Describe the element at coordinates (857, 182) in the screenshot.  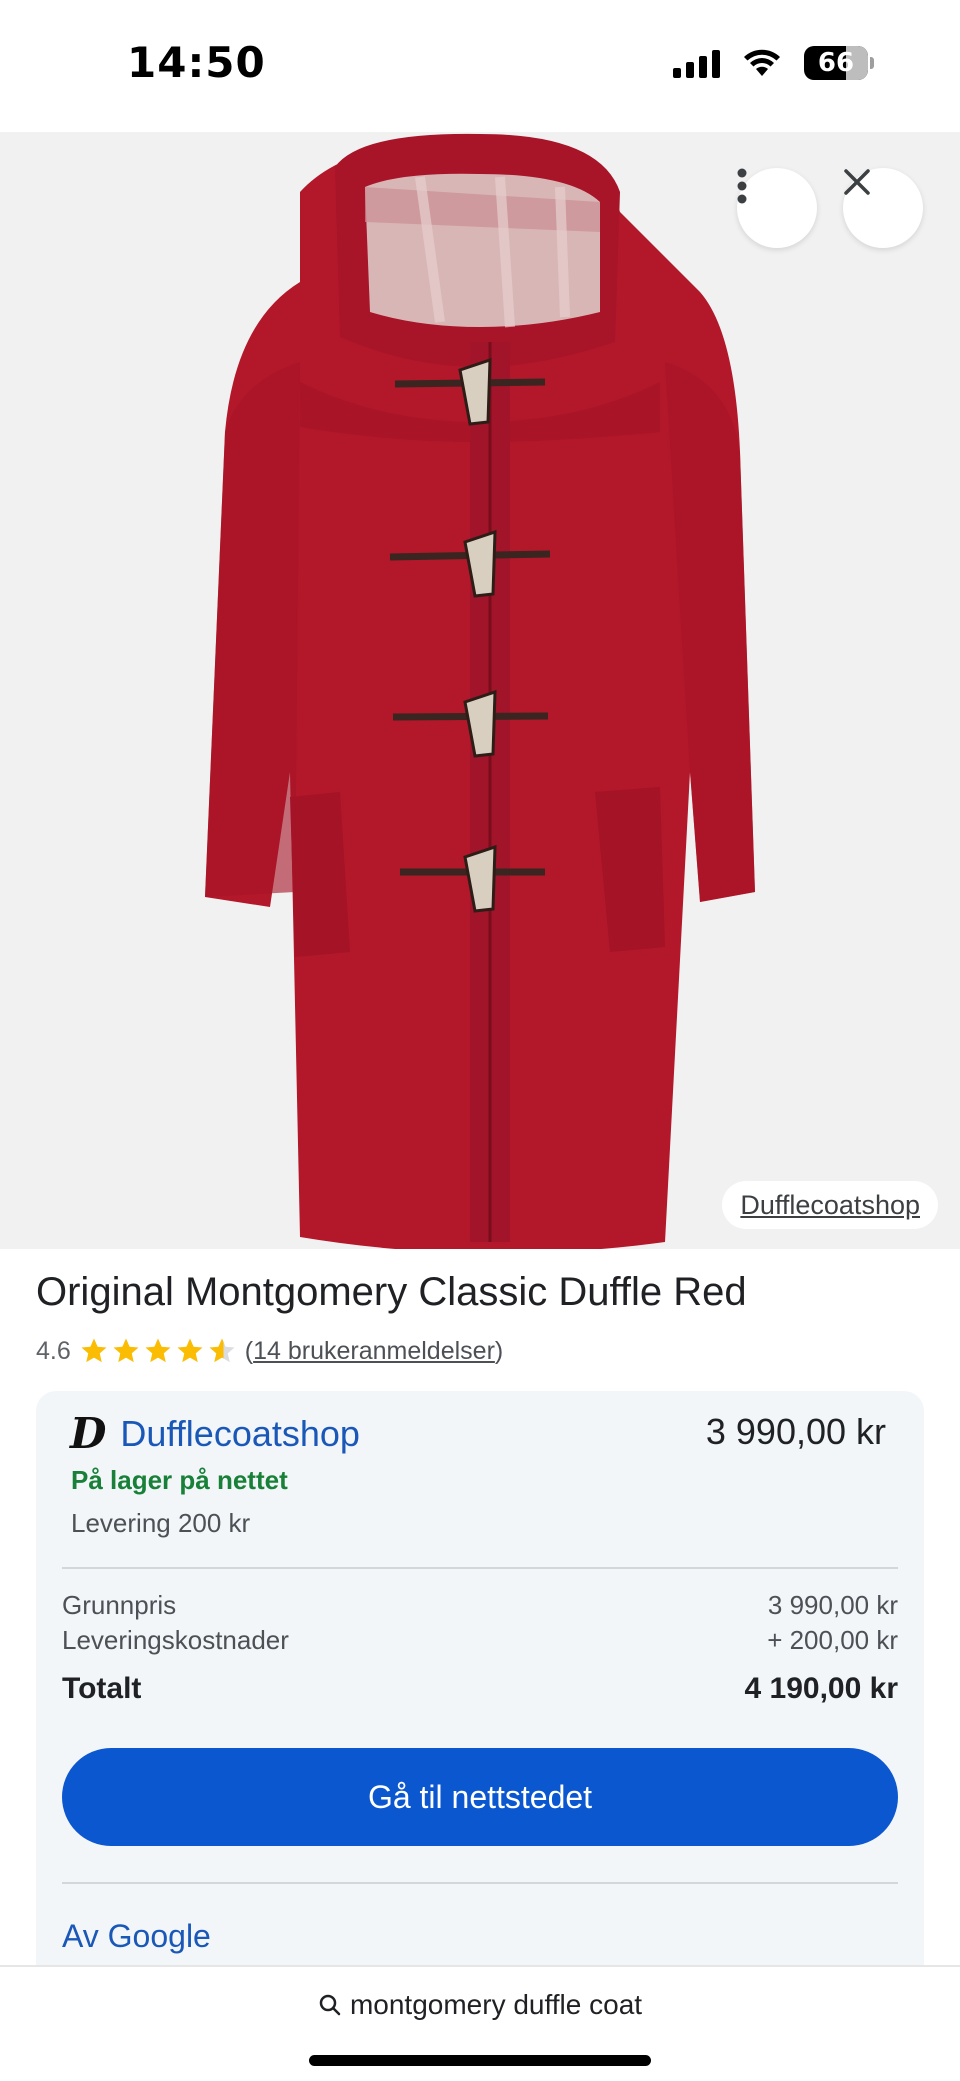
I see `close-icon` at that location.